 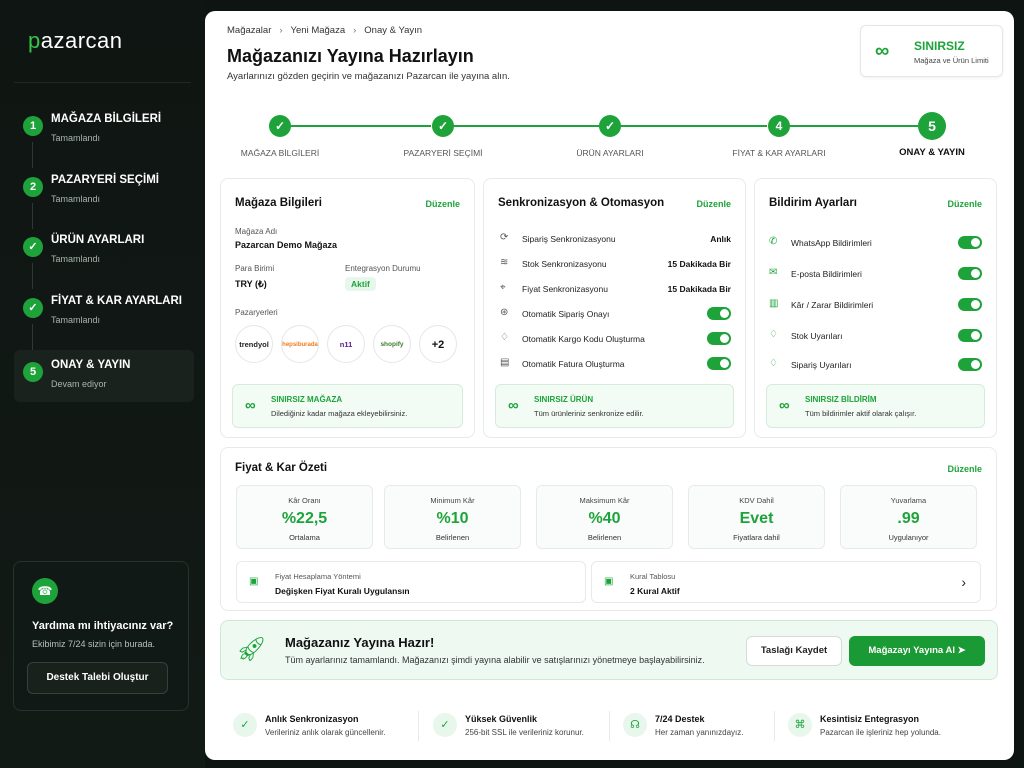 I want to click on network-icon: ⌘, so click(x=800, y=725).